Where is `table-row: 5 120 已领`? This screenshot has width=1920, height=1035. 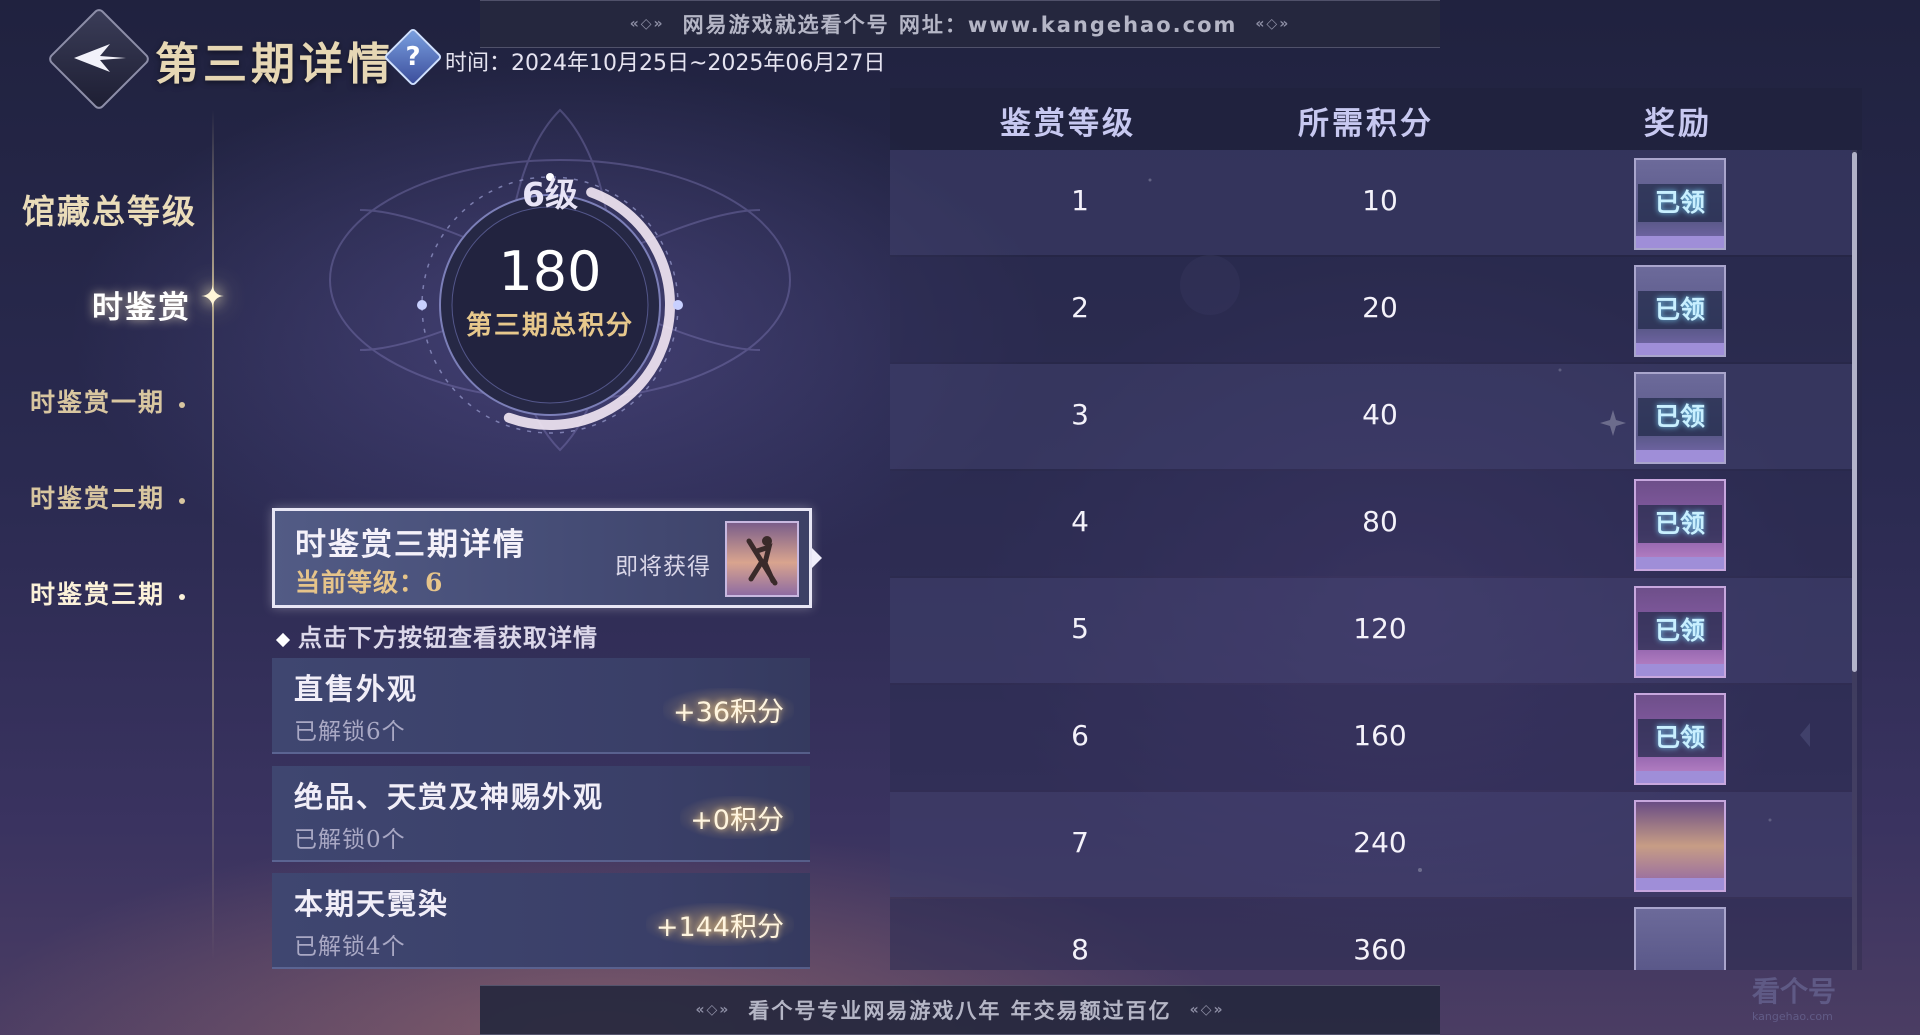
table-row: 5 120 已领 is located at coordinates (1371, 630).